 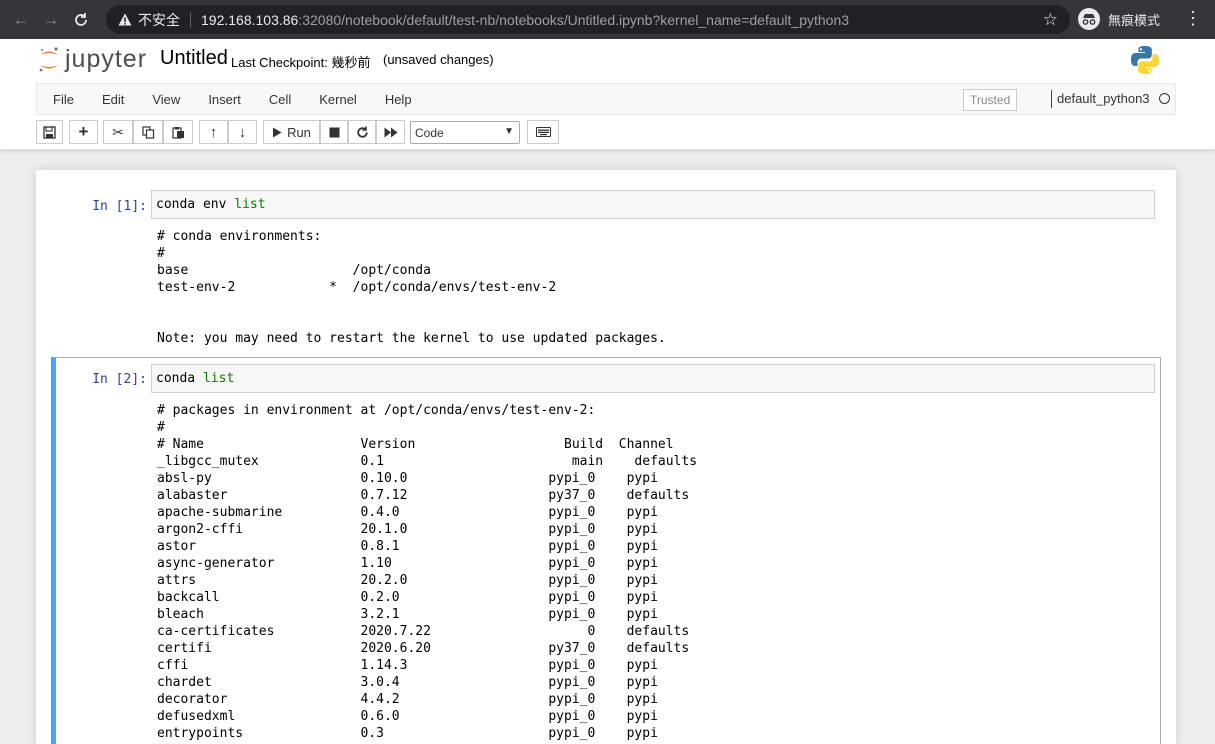 I want to click on kernel-divider, so click(x=1051, y=99).